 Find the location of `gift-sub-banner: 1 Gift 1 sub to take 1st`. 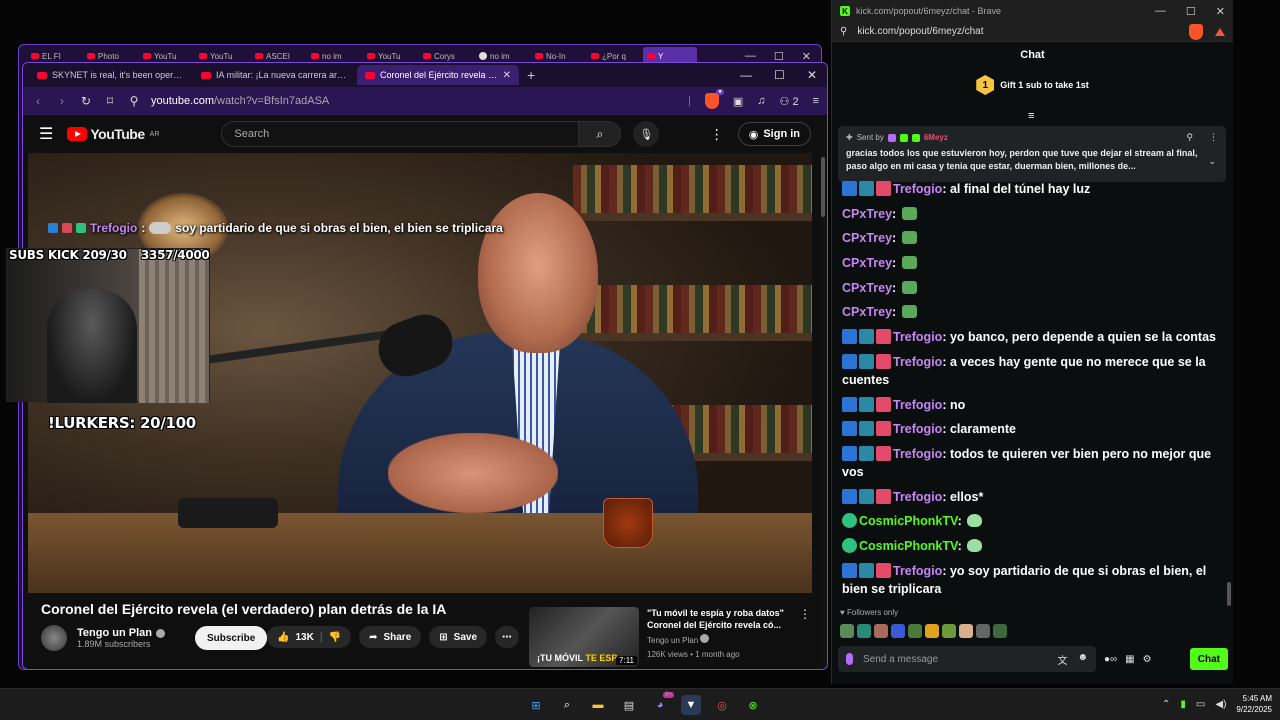

gift-sub-banner: 1 Gift 1 sub to take 1st is located at coordinates (1032, 85).